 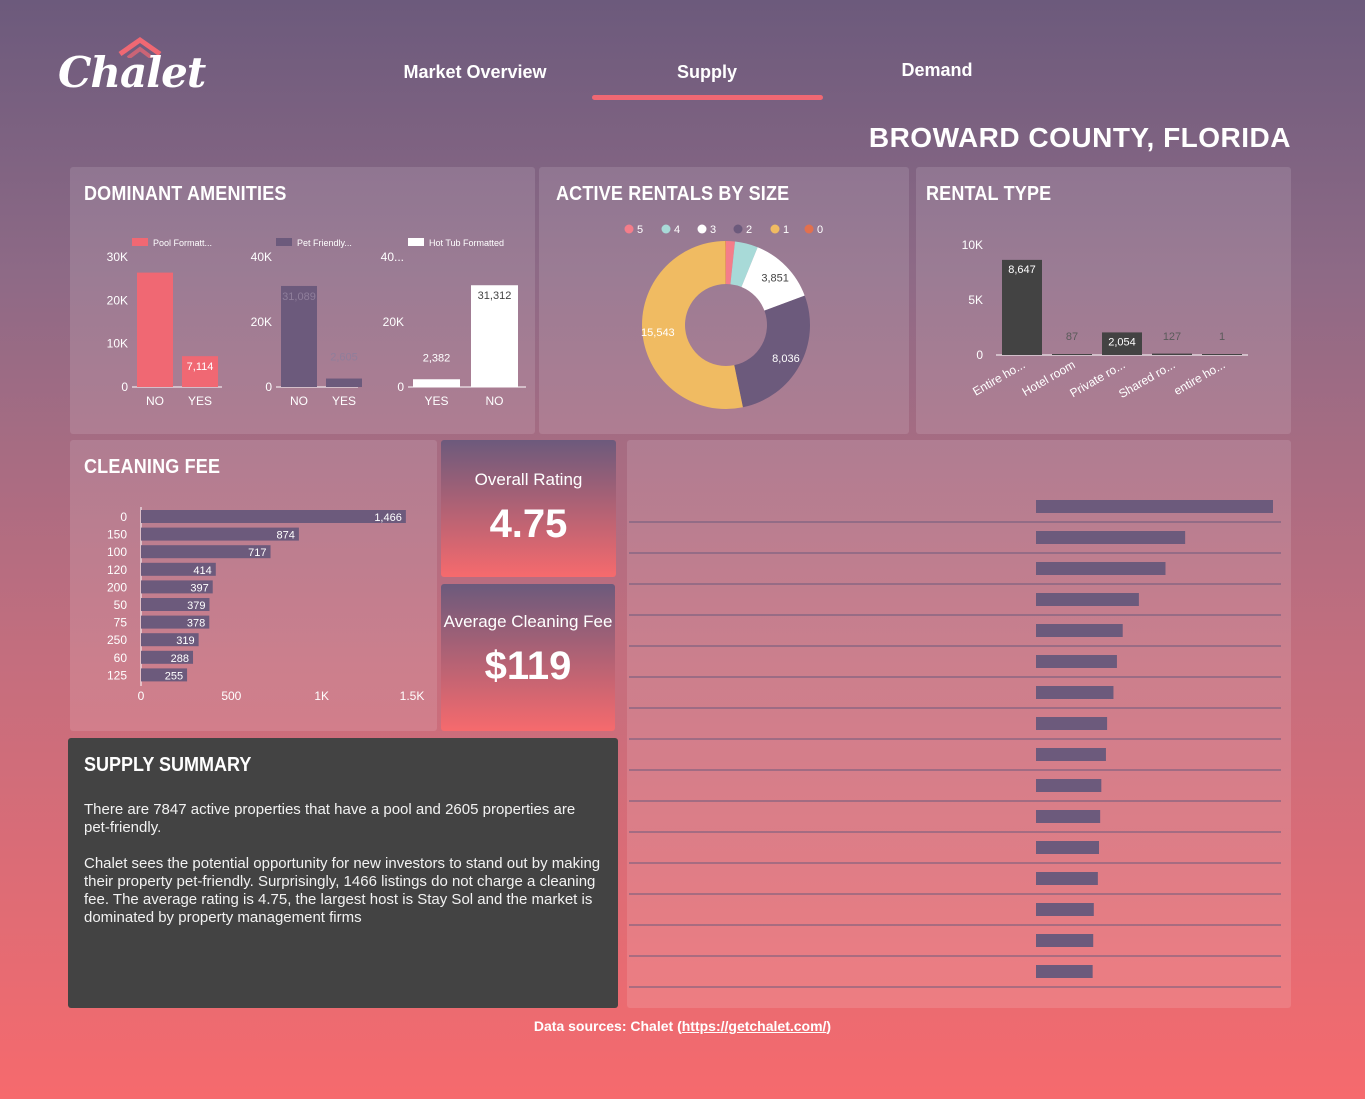 I want to click on fee-y-label: 0, so click(x=123, y=517).